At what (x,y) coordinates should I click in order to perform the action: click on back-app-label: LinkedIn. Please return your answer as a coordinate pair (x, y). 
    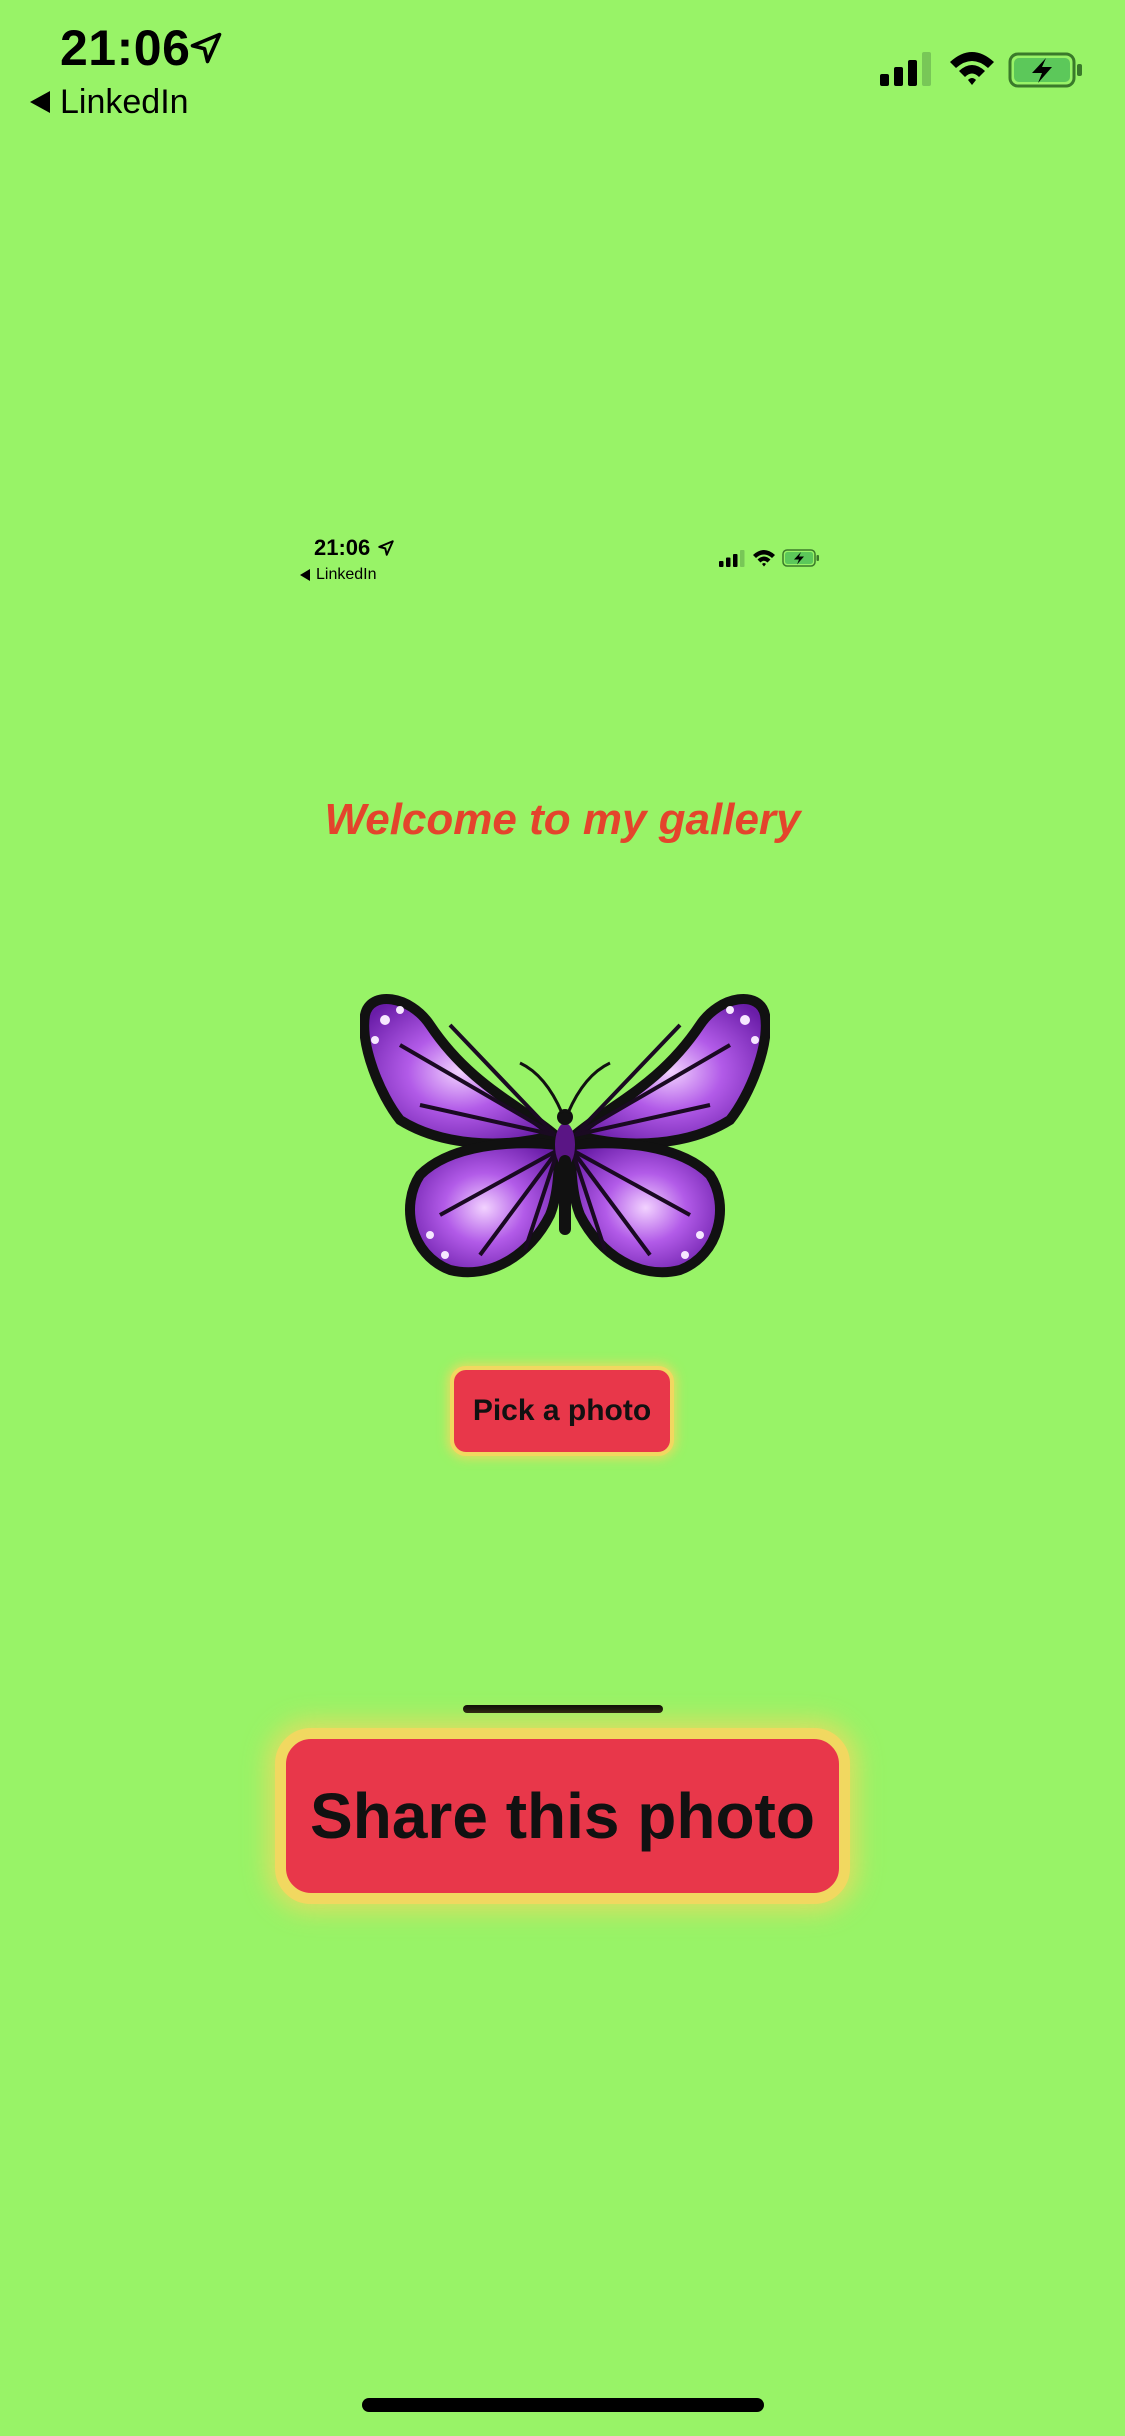
    Looking at the image, I should click on (124, 102).